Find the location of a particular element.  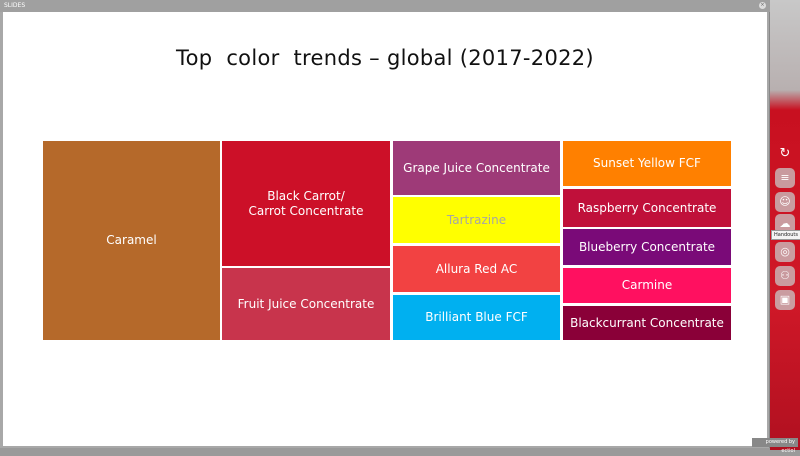

tile-label: Black Carrot/ Carrot Concentrate is located at coordinates (306, 203).